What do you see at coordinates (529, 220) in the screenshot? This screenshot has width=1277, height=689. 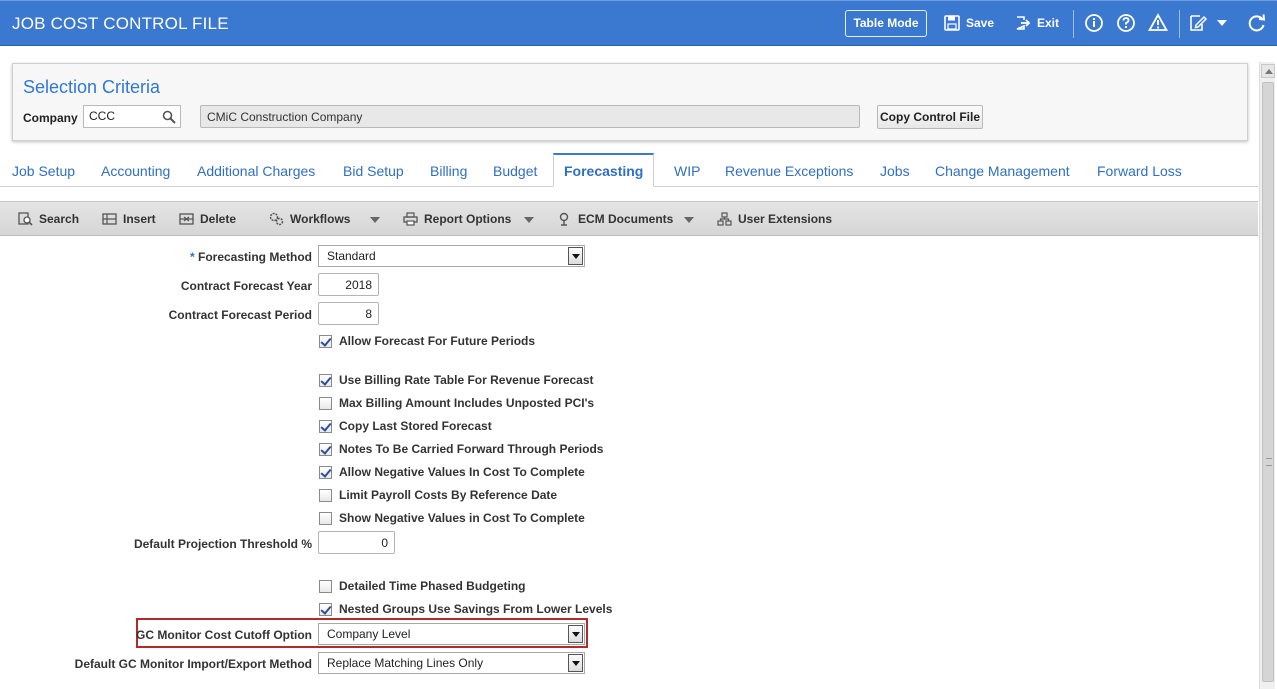 I see `report-options-dropdown-icon` at bounding box center [529, 220].